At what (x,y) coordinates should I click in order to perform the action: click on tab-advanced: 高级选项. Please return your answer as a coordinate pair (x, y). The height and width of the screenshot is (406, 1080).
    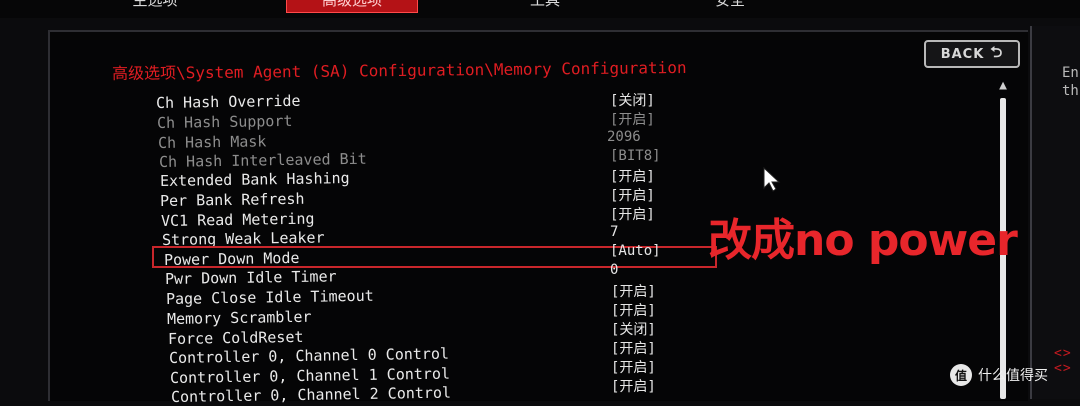
    Looking at the image, I should click on (352, 6).